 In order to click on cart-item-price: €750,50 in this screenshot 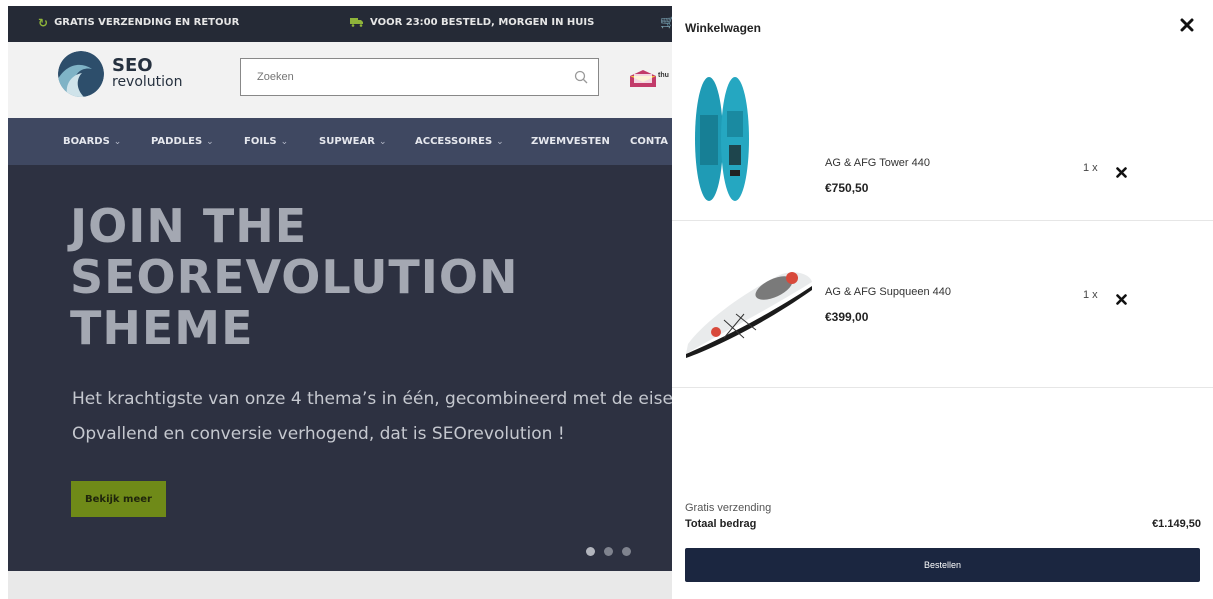, I will do `click(847, 188)`.